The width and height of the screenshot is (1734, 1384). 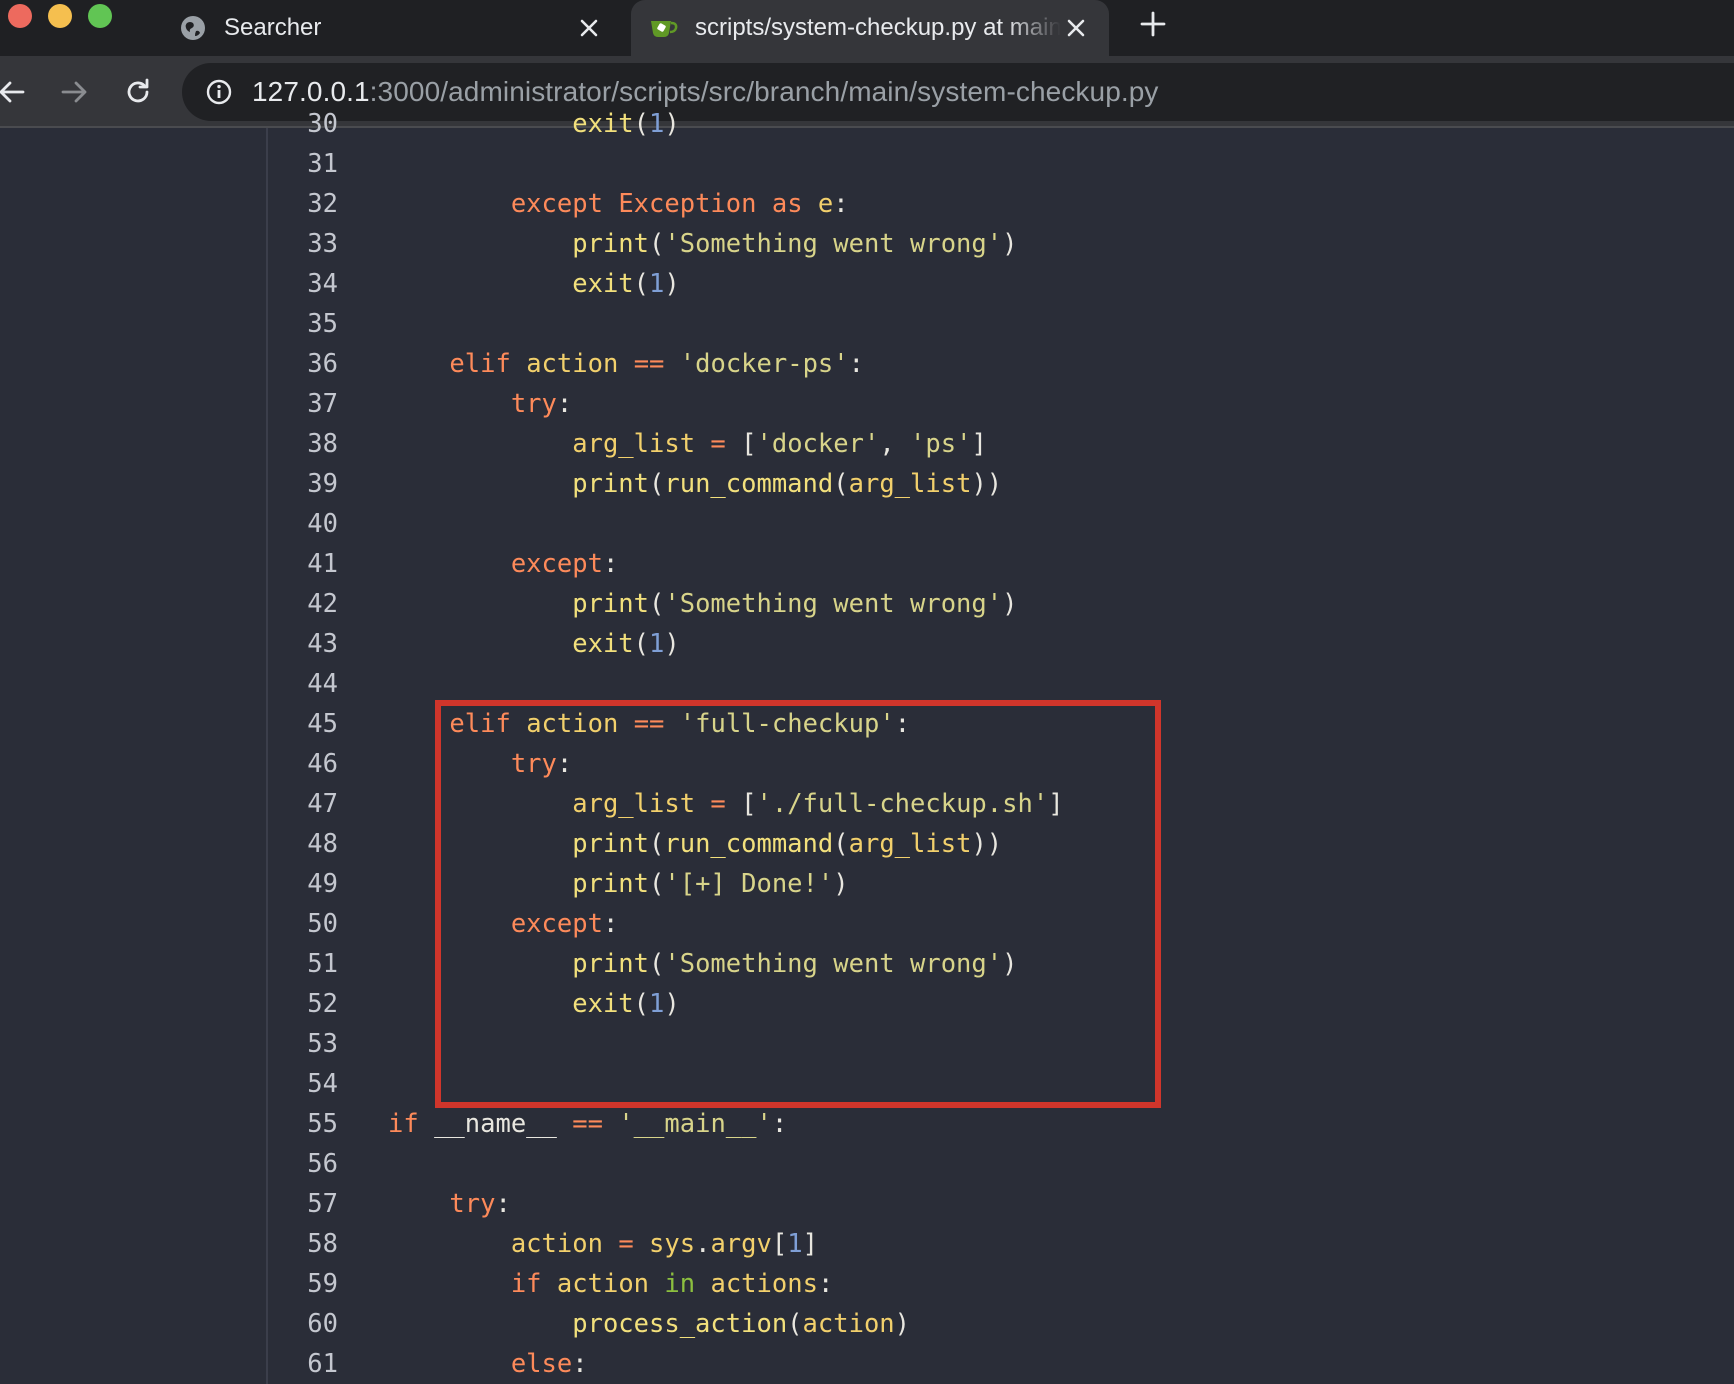 What do you see at coordinates (1001, 1244) in the screenshot?
I see `code-line: 58 action = sys.argv[1]` at bounding box center [1001, 1244].